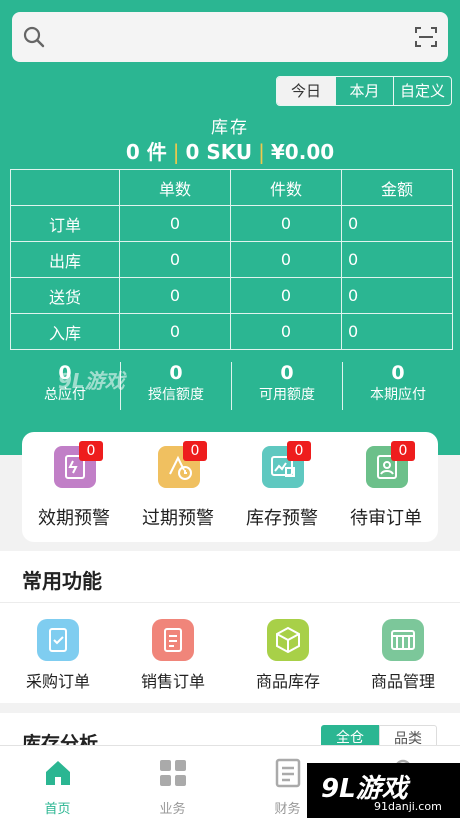 The image size is (460, 818). What do you see at coordinates (386, 487) in the screenshot?
I see `warning-pending-order: 0 待审订单` at bounding box center [386, 487].